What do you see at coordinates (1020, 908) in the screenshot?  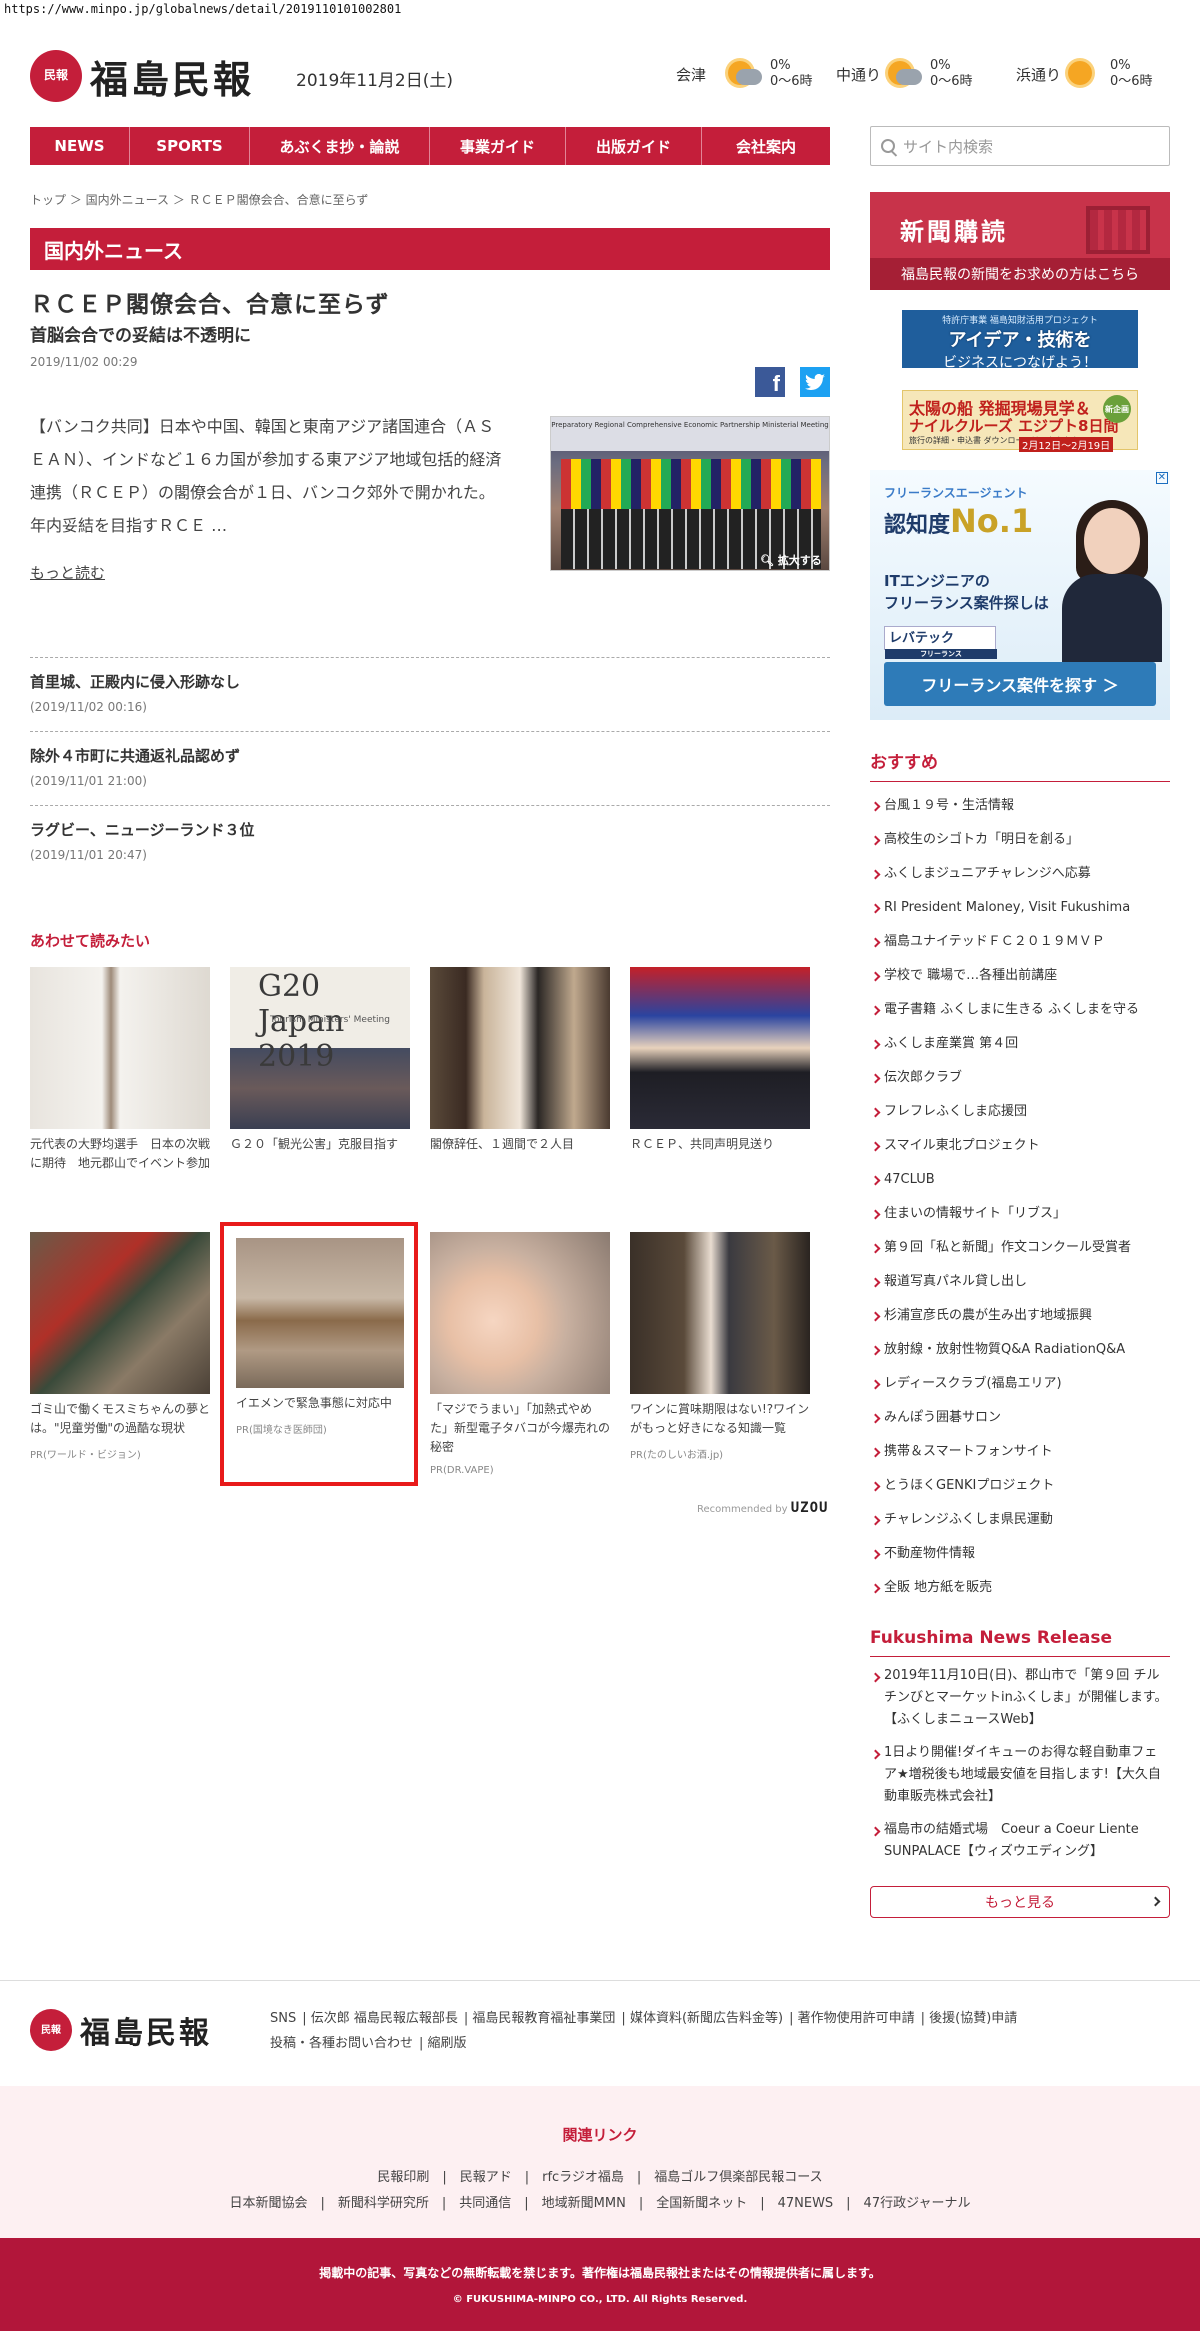 I see `recommend-item: RI President Maloney, Visit Fukushima` at bounding box center [1020, 908].